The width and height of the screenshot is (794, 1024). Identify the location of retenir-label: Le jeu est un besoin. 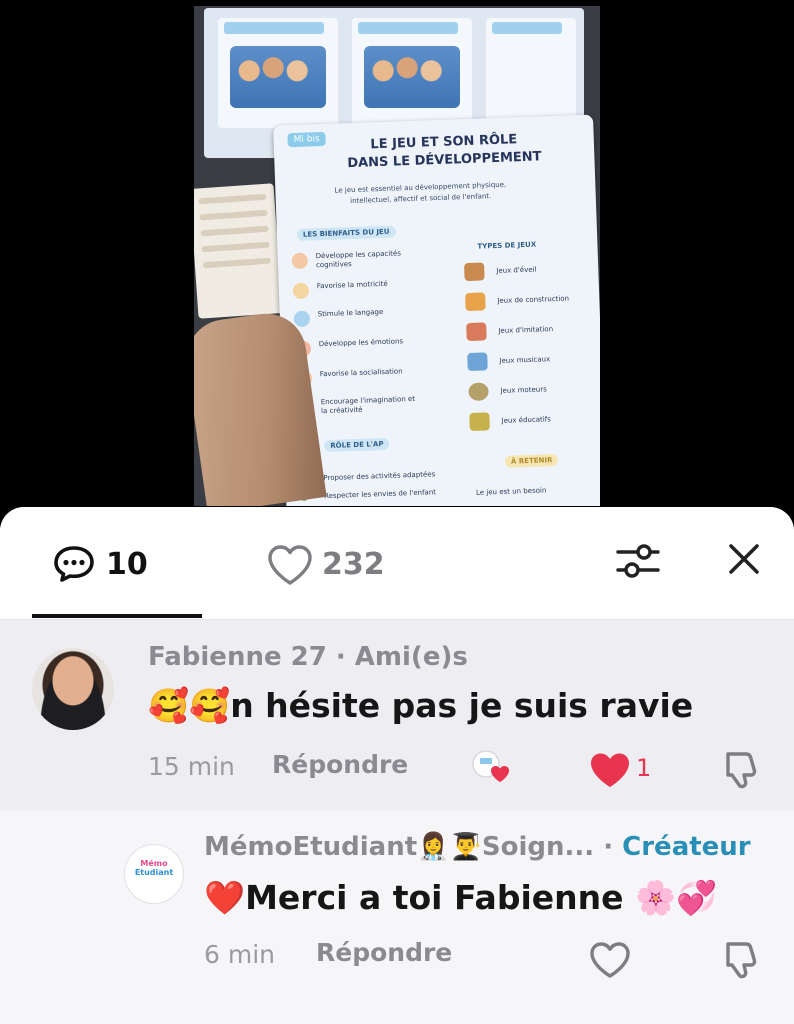
(511, 491).